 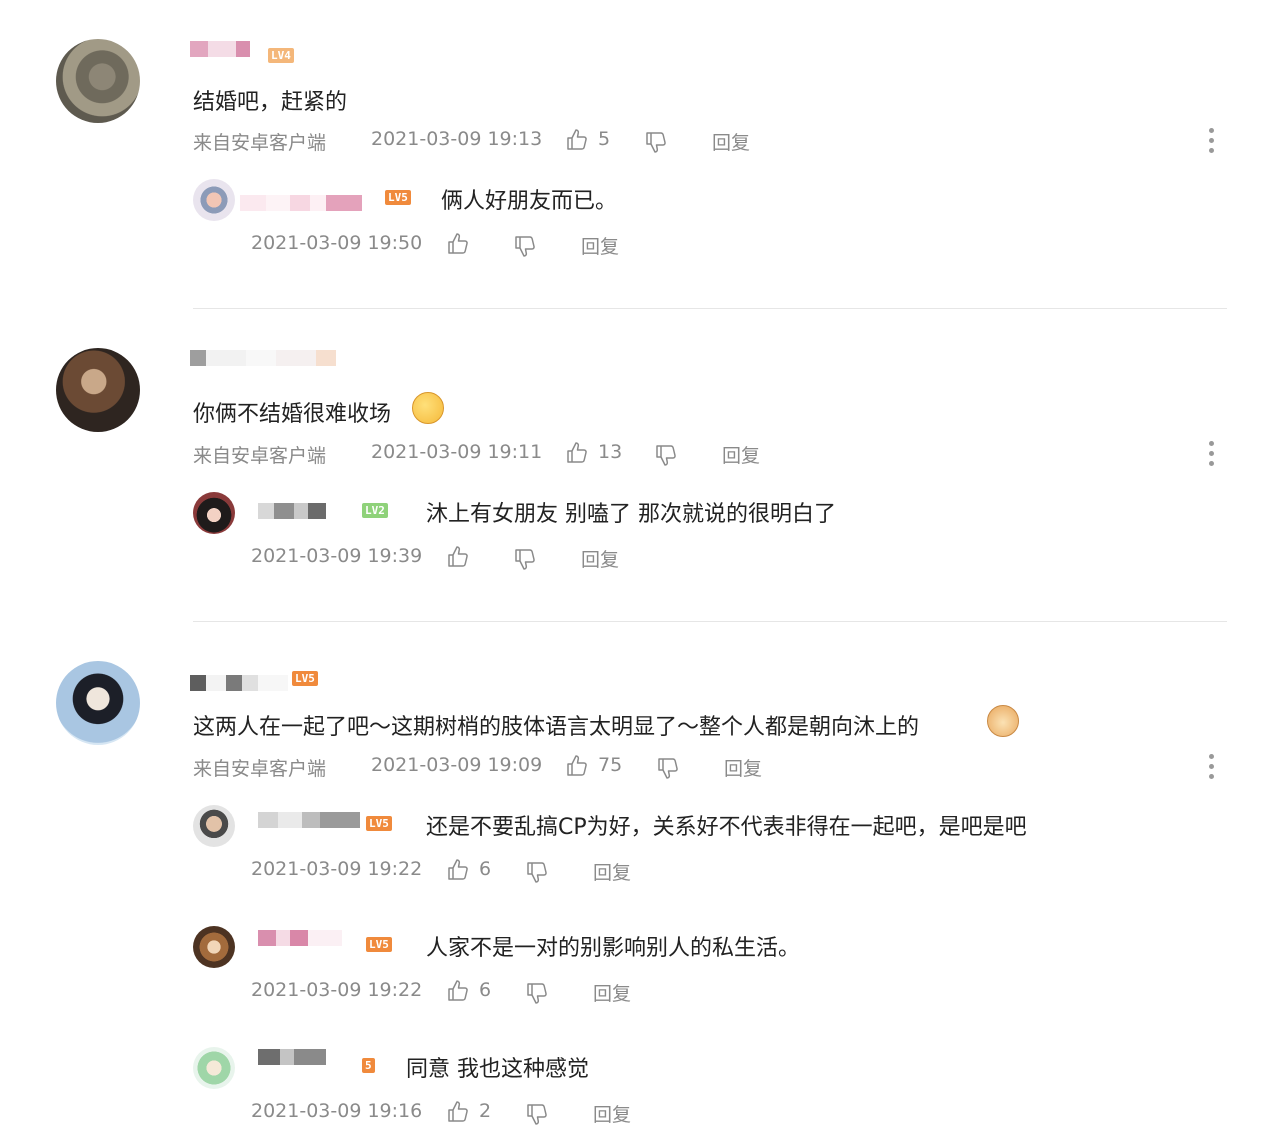 What do you see at coordinates (292, 414) in the screenshot?
I see `comment-text: 你俩不结婚很难收场` at bounding box center [292, 414].